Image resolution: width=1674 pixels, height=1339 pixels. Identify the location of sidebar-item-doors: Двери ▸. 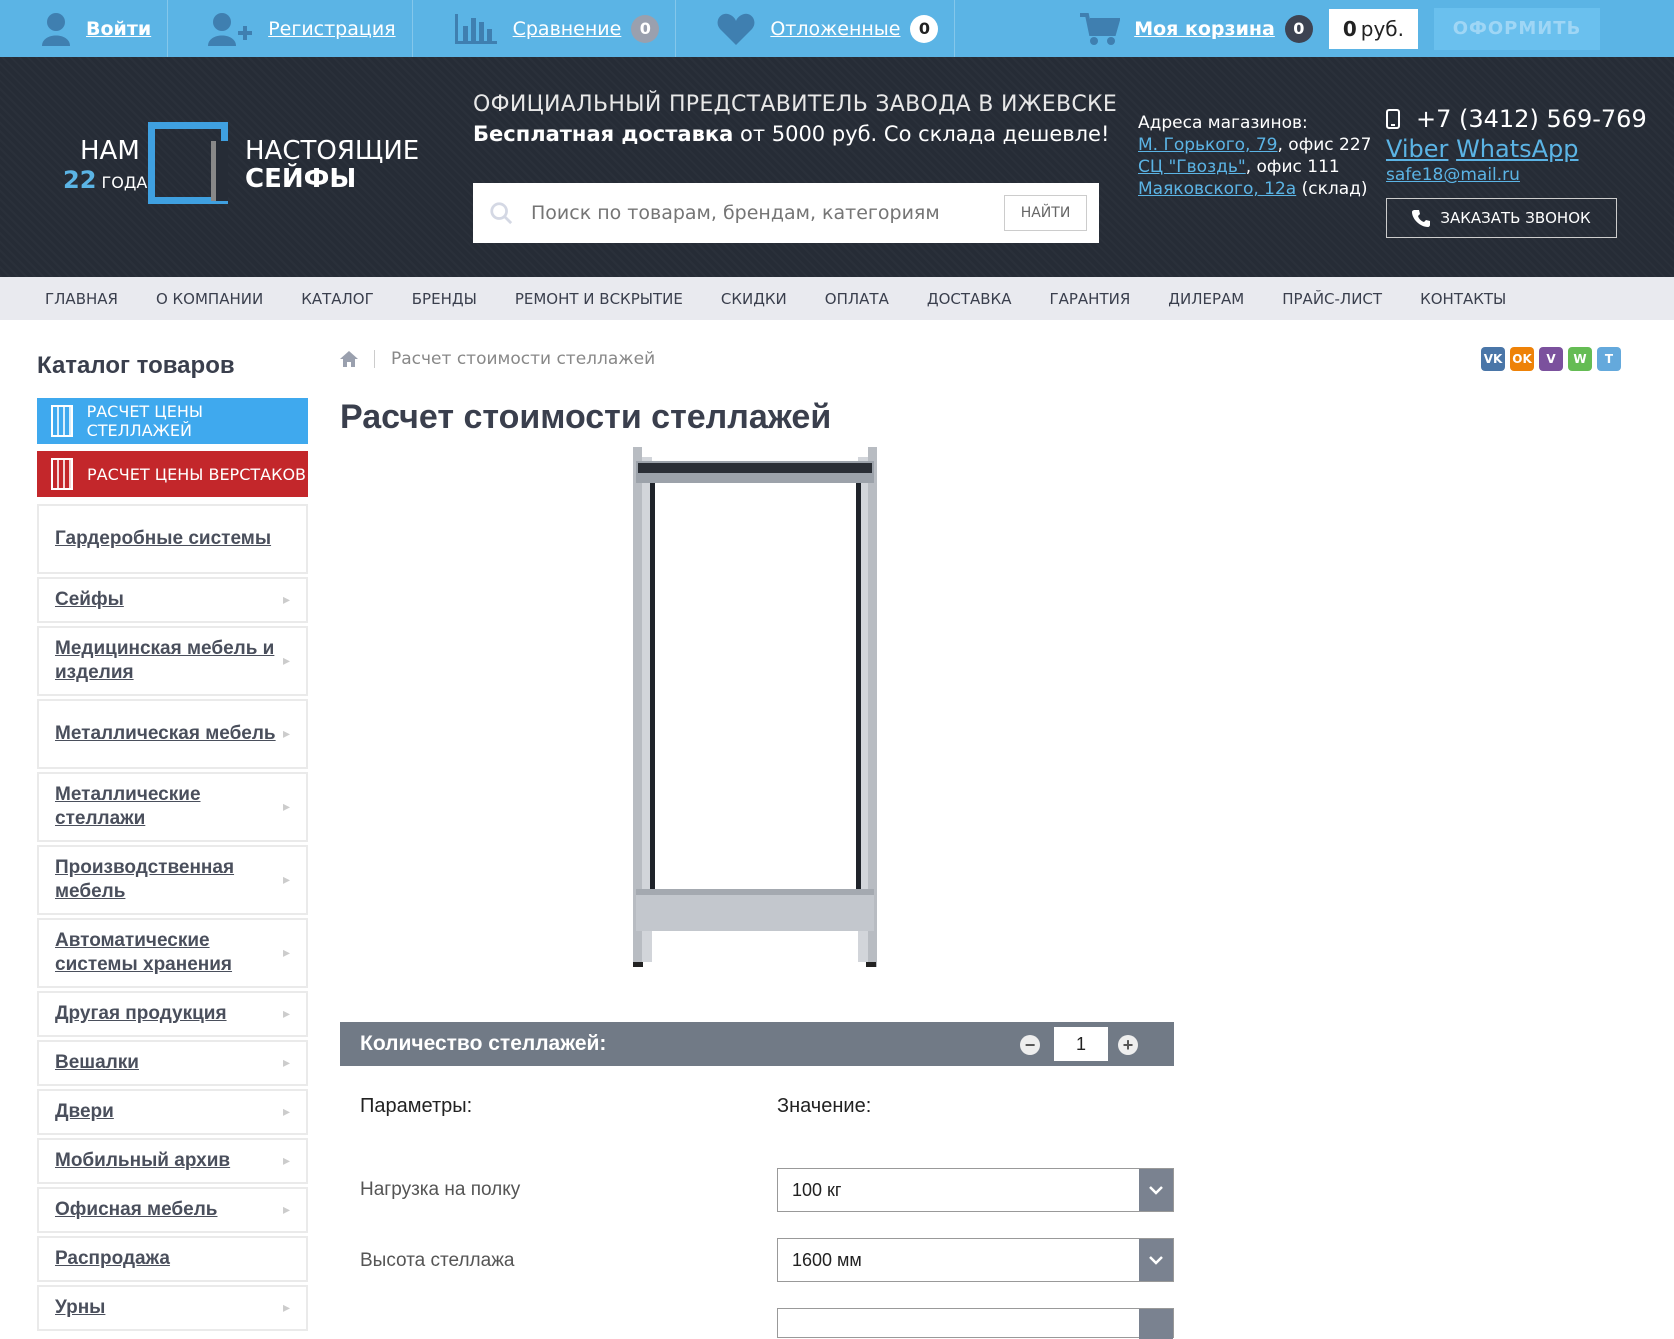
(172, 1112).